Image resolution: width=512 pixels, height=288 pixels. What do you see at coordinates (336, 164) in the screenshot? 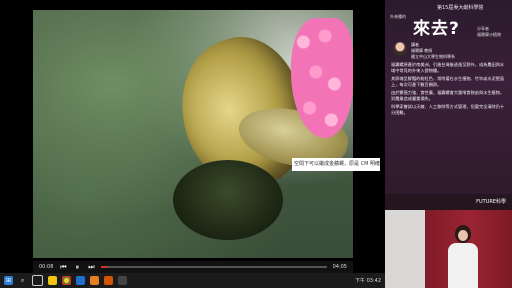
I see `video-caption: 空間下可以繼成金蘋螺，原是 CM 明確因素` at bounding box center [336, 164].